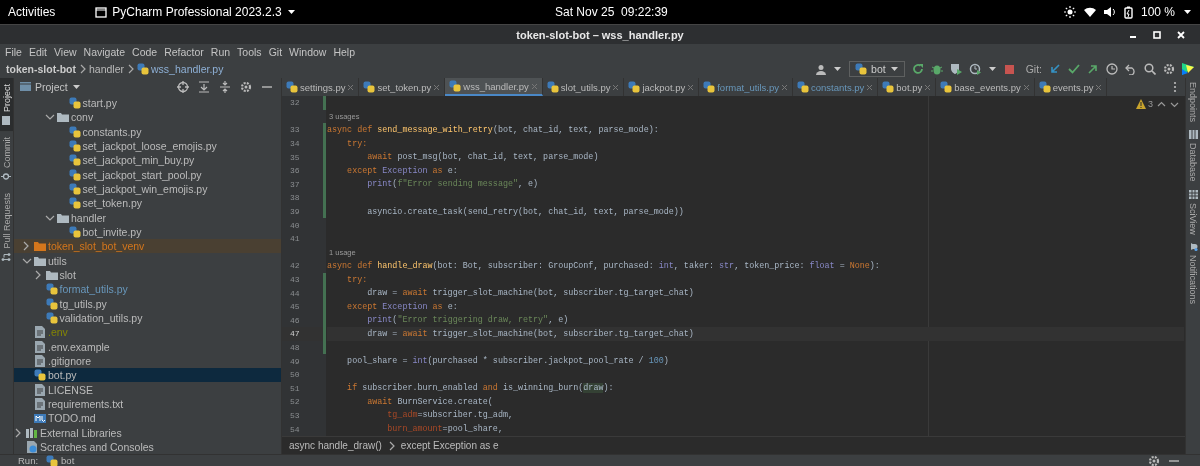 The image size is (1200, 466). What do you see at coordinates (147, 260) in the screenshot?
I see `tree-item: utils` at bounding box center [147, 260].